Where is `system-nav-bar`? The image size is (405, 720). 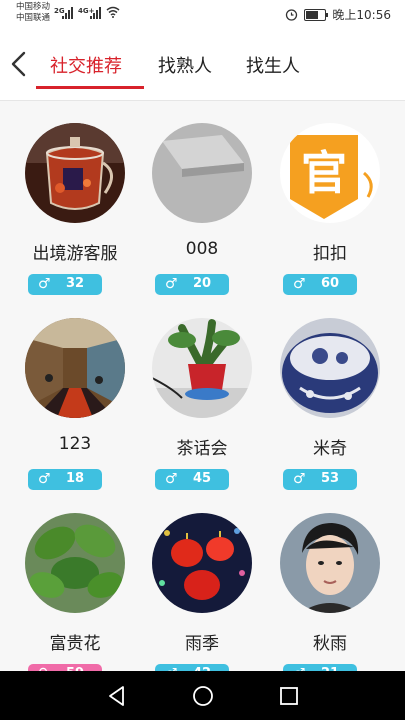 system-nav-bar is located at coordinates (202, 695).